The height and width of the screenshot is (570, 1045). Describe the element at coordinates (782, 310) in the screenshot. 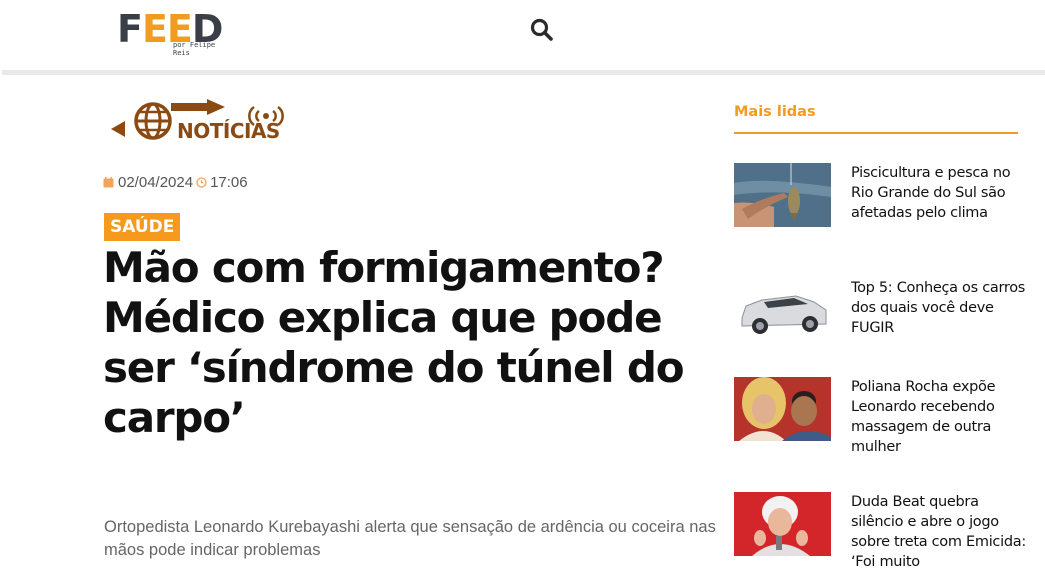

I see `thumbnail-car` at that location.